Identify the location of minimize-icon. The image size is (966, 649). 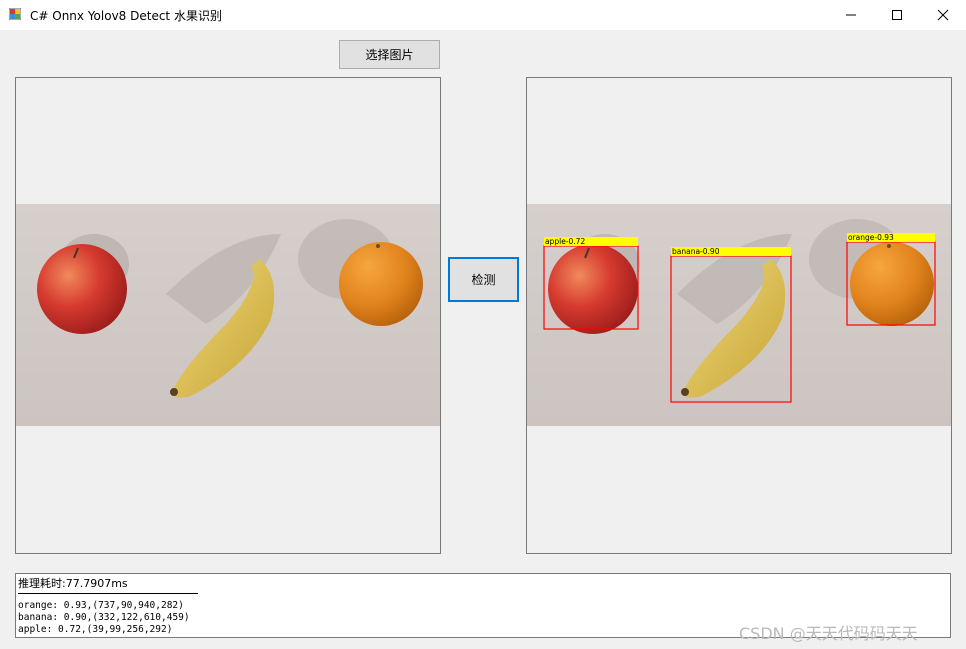
(851, 15).